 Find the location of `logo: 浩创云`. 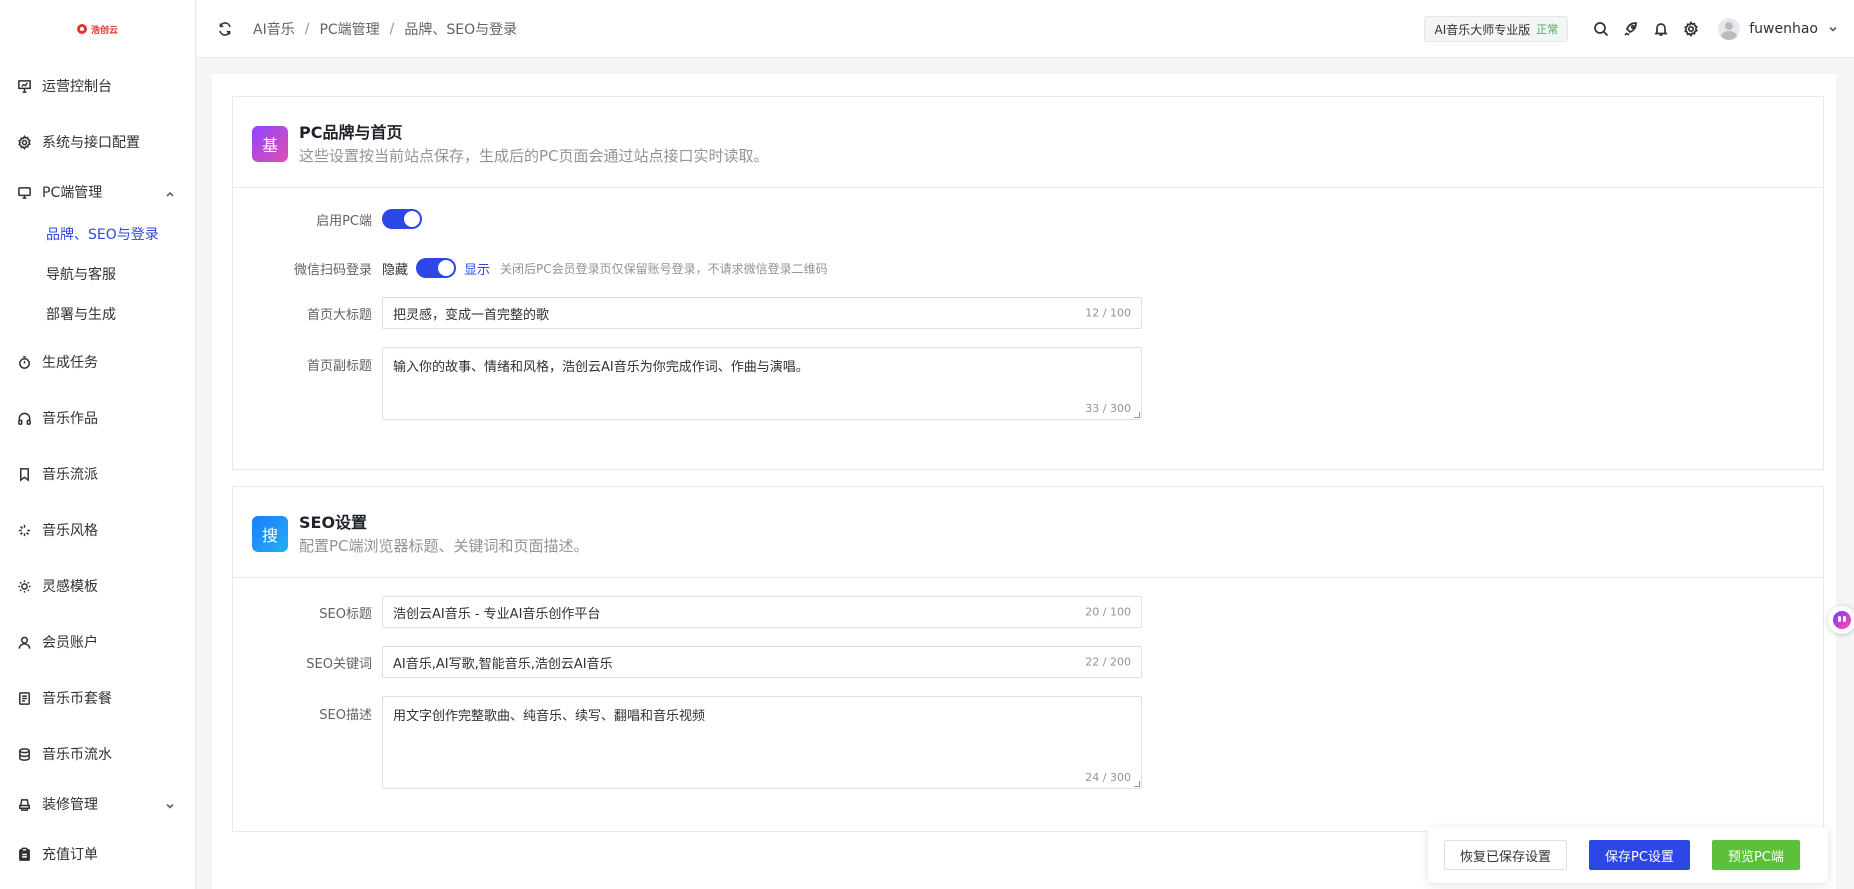

logo: 浩创云 is located at coordinates (97, 29).